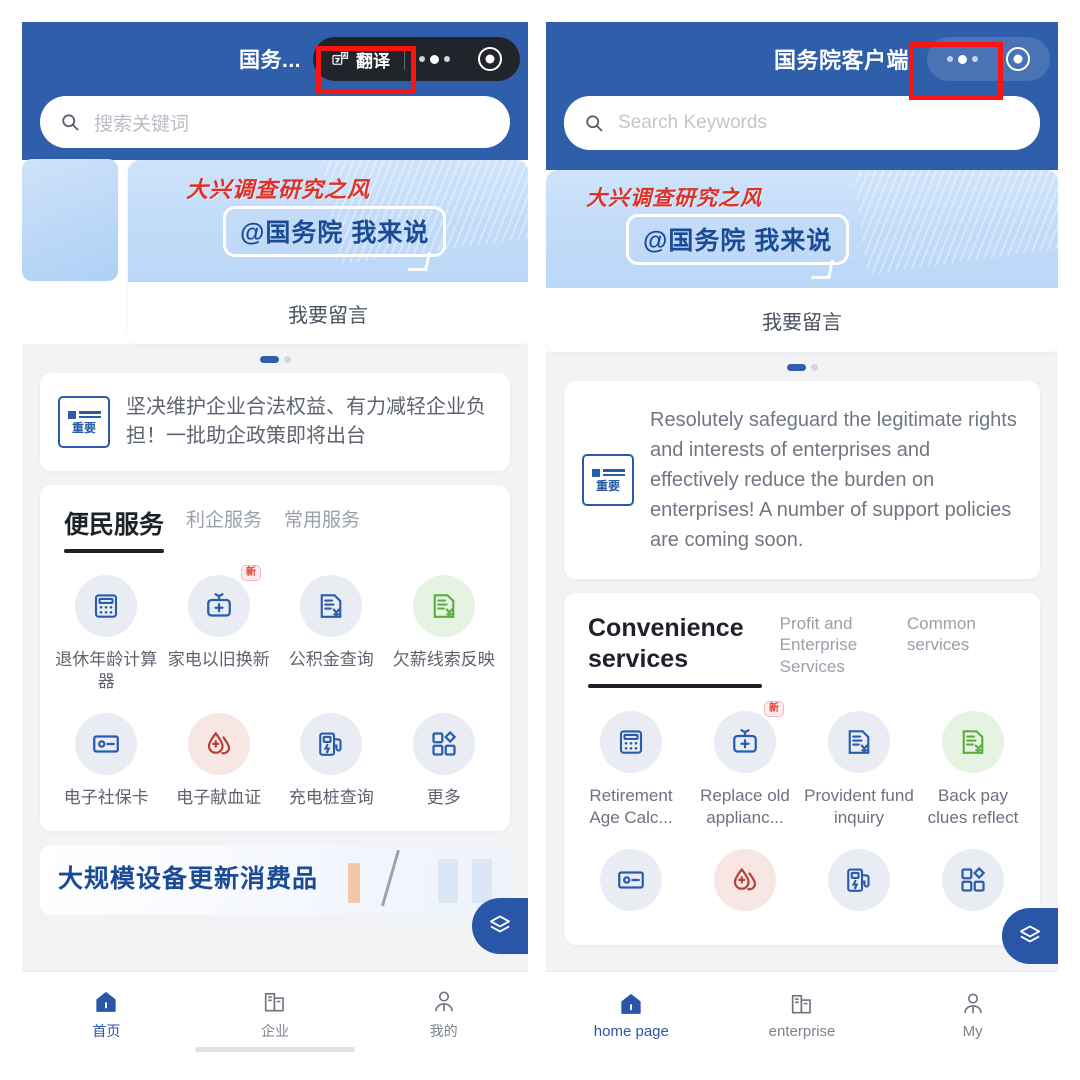 The height and width of the screenshot is (1080, 1080). I want to click on right-banner-subhead: @国务院 我来说, so click(738, 241).